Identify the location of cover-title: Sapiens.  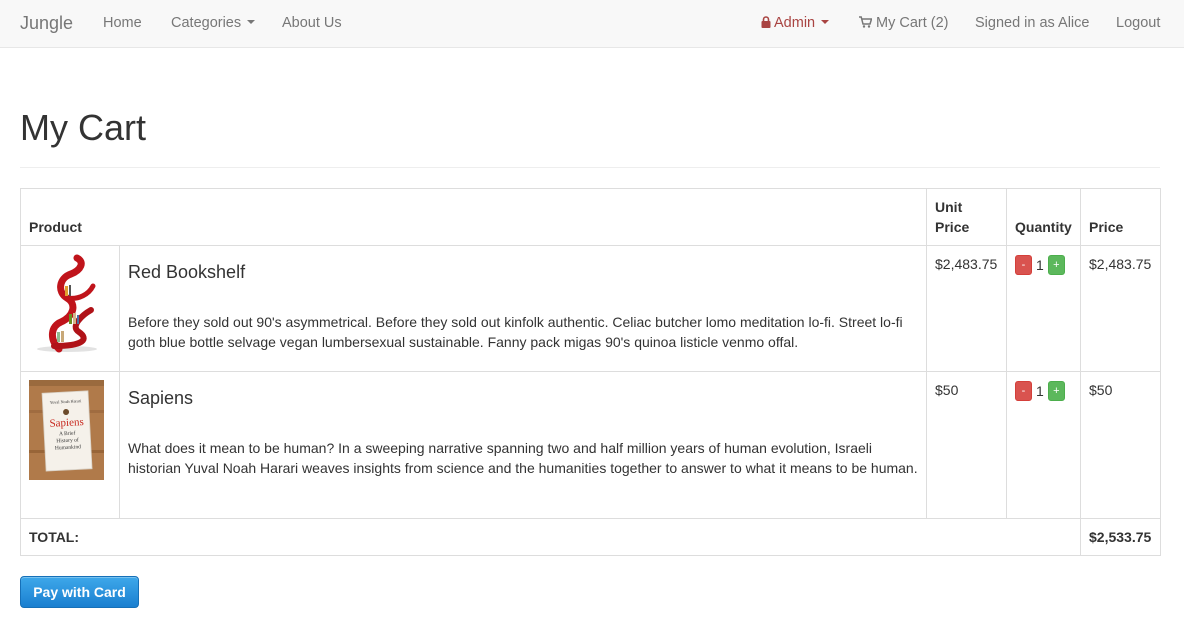
(66, 423).